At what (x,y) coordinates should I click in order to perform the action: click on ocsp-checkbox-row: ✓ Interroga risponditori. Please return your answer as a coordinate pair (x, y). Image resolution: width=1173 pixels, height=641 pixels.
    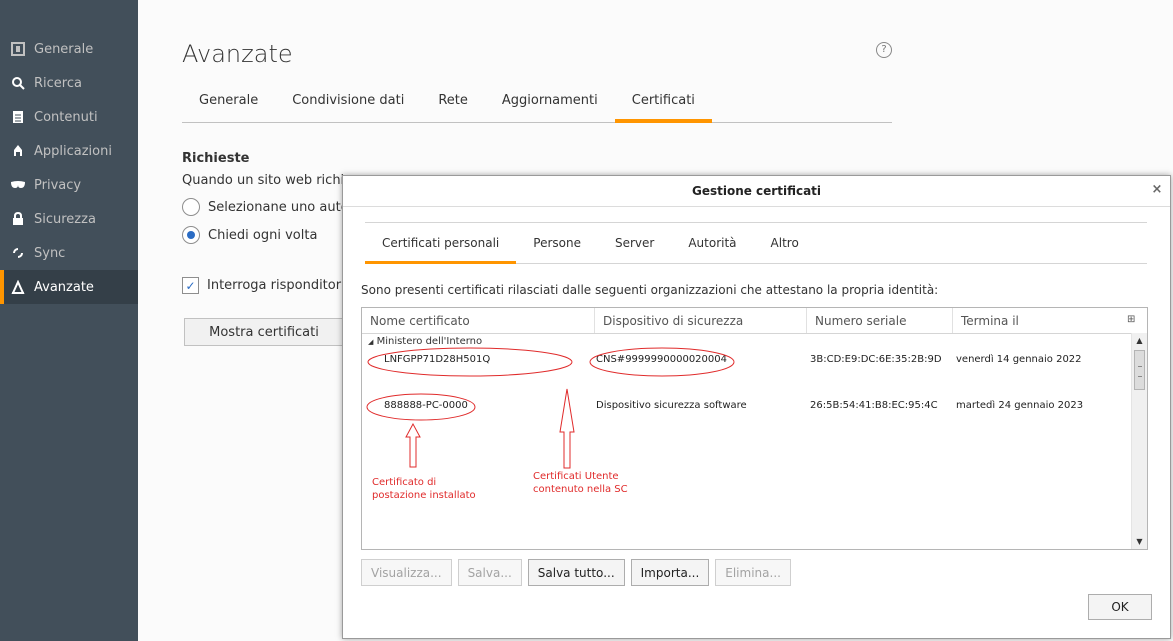
    Looking at the image, I should click on (263, 285).